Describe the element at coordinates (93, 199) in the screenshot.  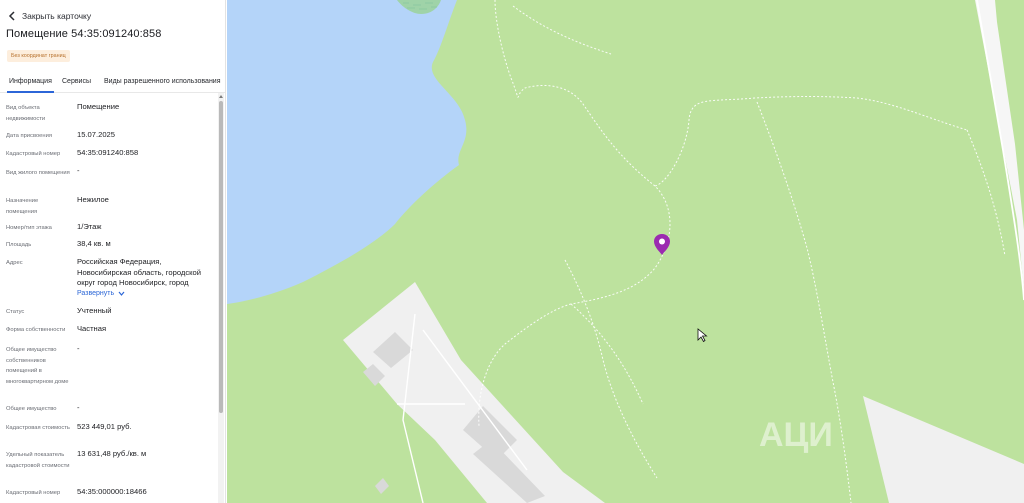
I see `row-purpose-value: Нежилое` at that location.